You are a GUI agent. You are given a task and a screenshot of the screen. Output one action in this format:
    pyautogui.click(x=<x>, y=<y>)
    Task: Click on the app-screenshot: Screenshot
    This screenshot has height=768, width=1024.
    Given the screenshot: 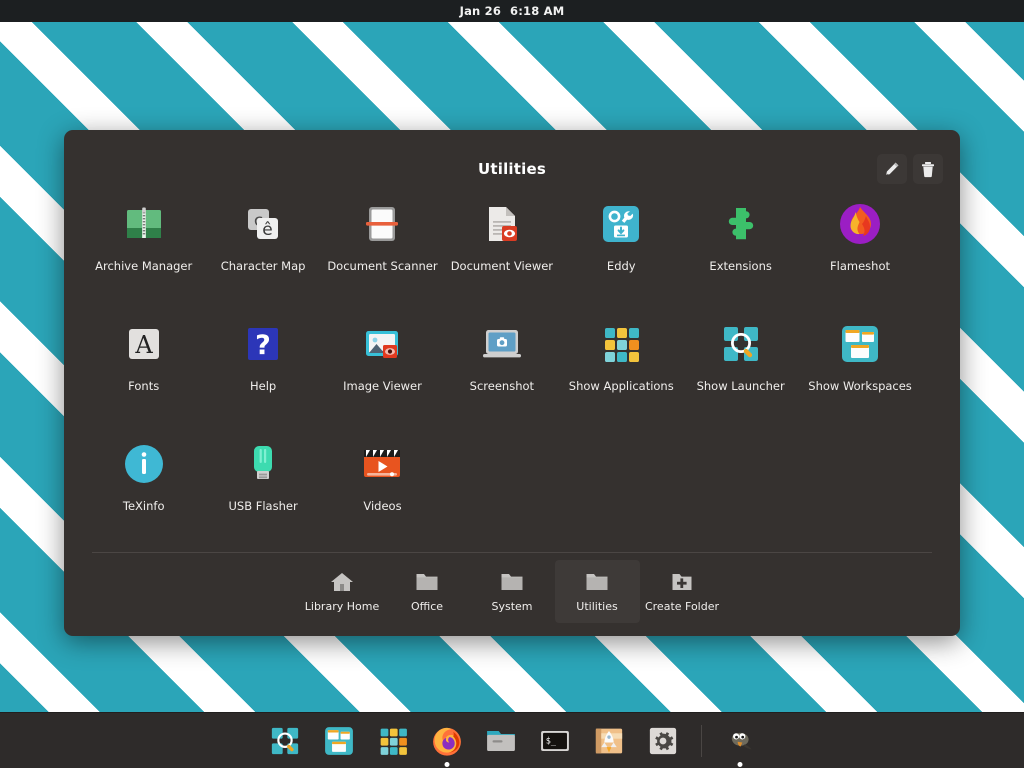 What is the action you would take?
    pyautogui.click(x=501, y=372)
    